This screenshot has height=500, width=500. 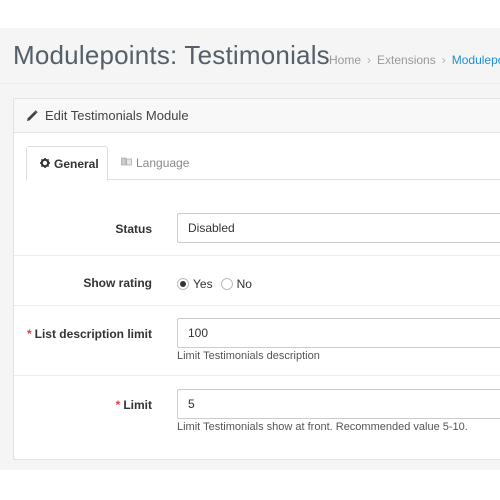 What do you see at coordinates (406, 60) in the screenshot?
I see `breadcrumb-extensions: Extensions` at bounding box center [406, 60].